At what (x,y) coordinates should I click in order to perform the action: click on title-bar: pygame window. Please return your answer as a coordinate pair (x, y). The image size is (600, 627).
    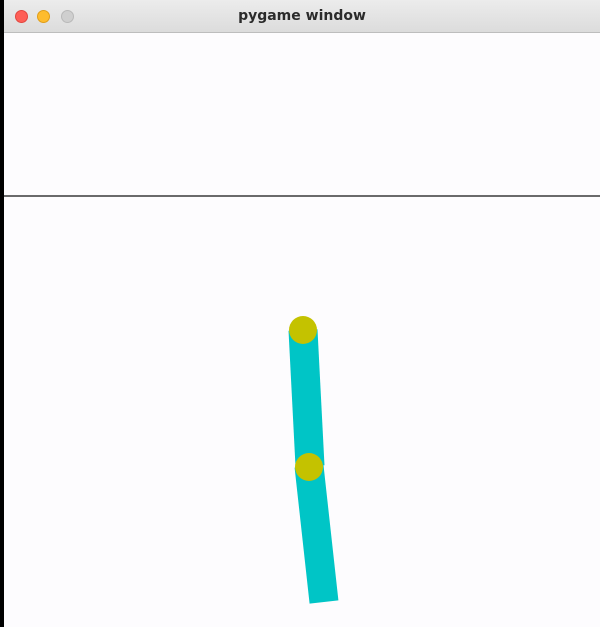
    Looking at the image, I should click on (302, 16).